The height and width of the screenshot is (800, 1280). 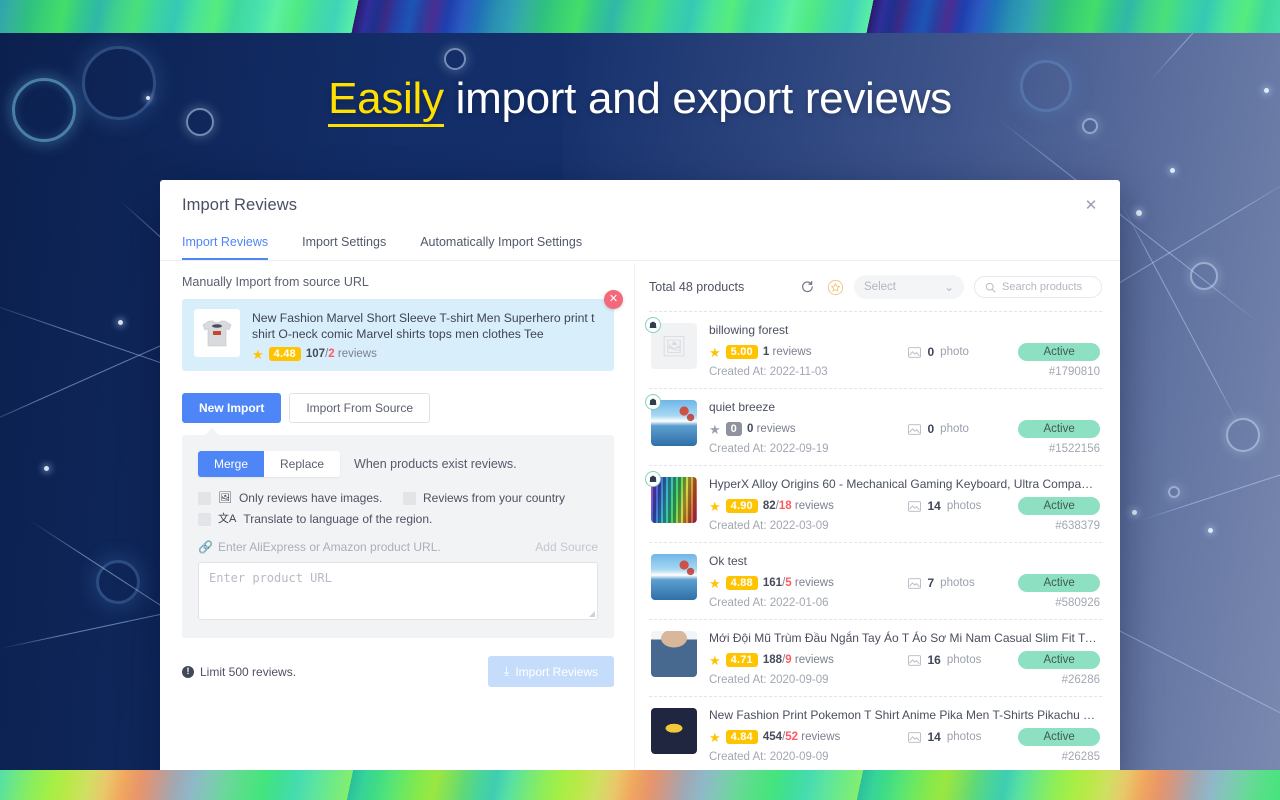 I want to click on product-meta: ★ 0 0 reviews 0 photo Active, so click(x=904, y=429).